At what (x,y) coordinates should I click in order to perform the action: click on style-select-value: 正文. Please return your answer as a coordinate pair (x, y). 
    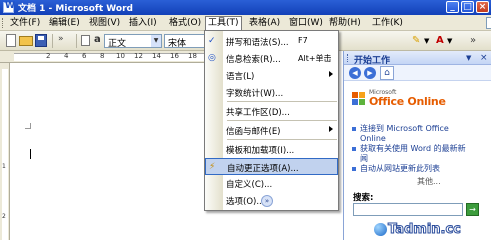
    Looking at the image, I should click on (117, 44).